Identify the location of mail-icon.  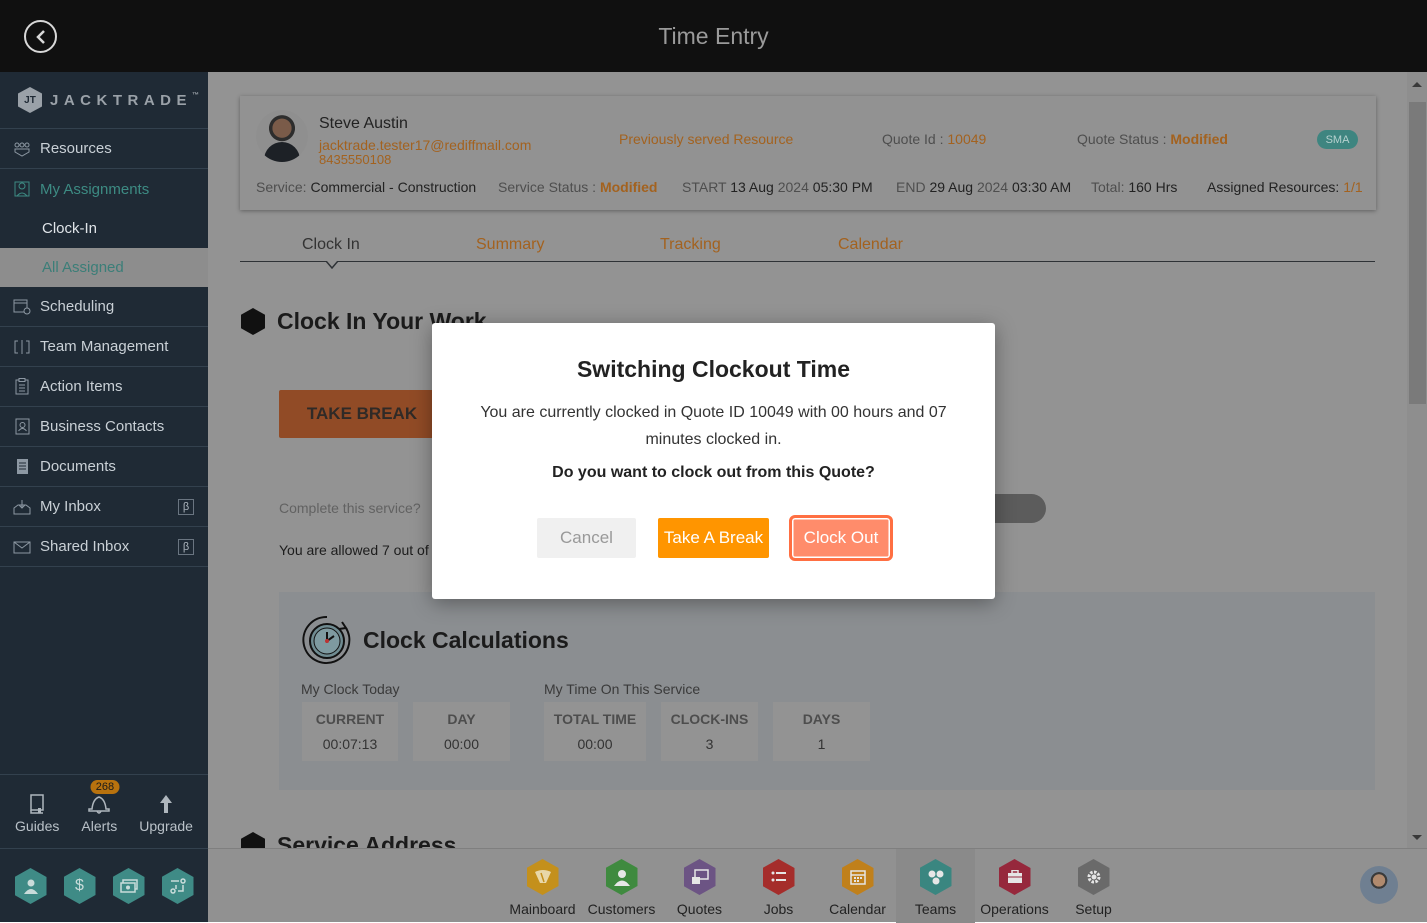
(22, 547).